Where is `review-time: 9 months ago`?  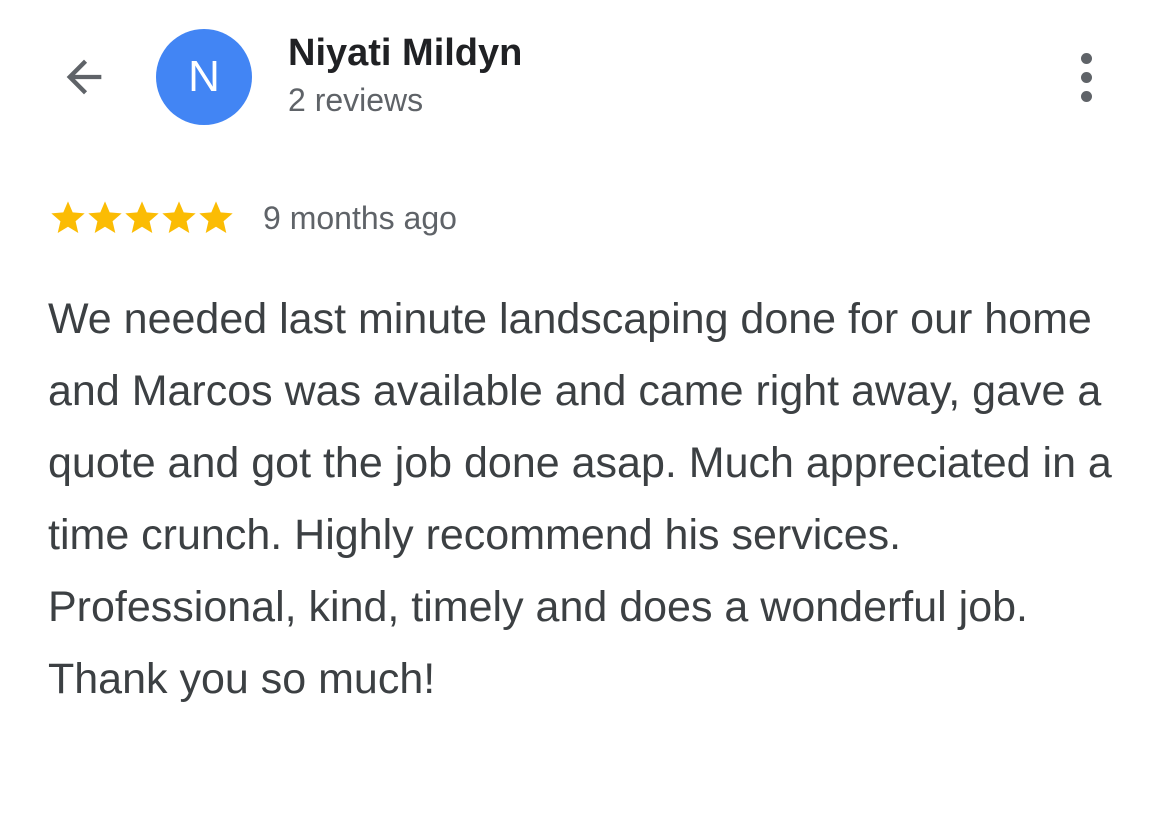
review-time: 9 months ago is located at coordinates (360, 217).